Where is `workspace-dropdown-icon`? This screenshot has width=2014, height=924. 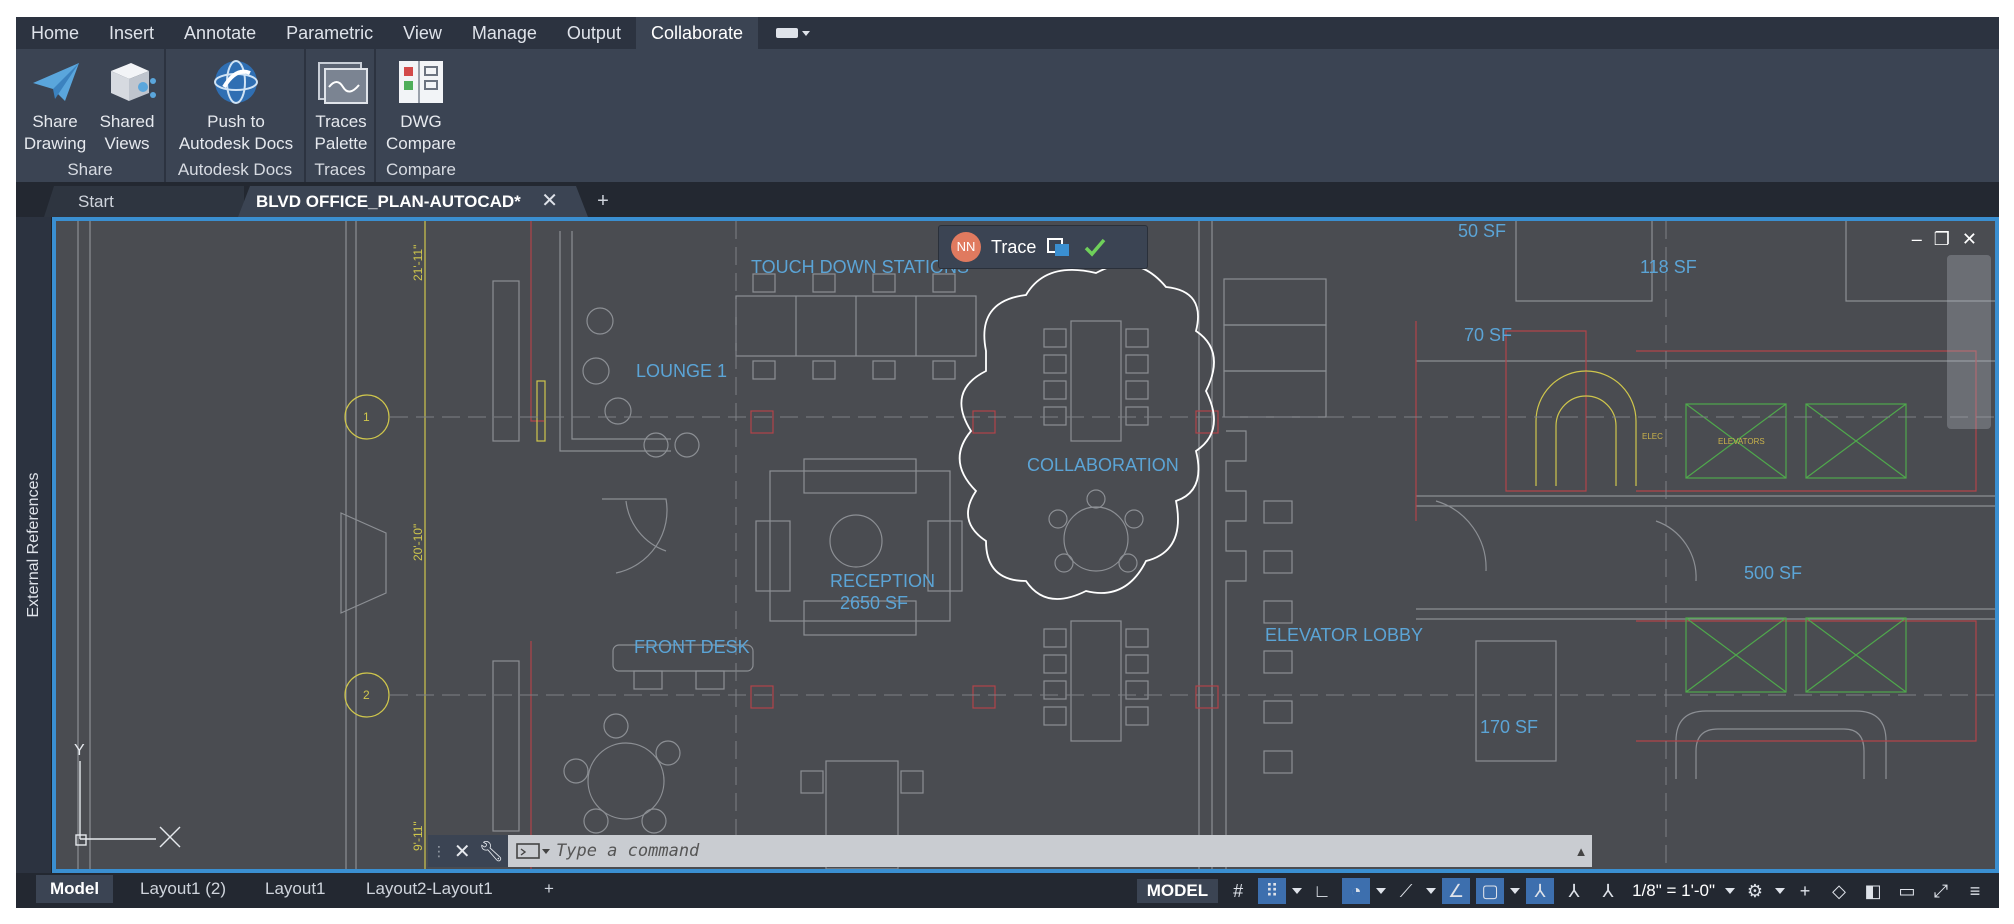 workspace-dropdown-icon is located at coordinates (1780, 891).